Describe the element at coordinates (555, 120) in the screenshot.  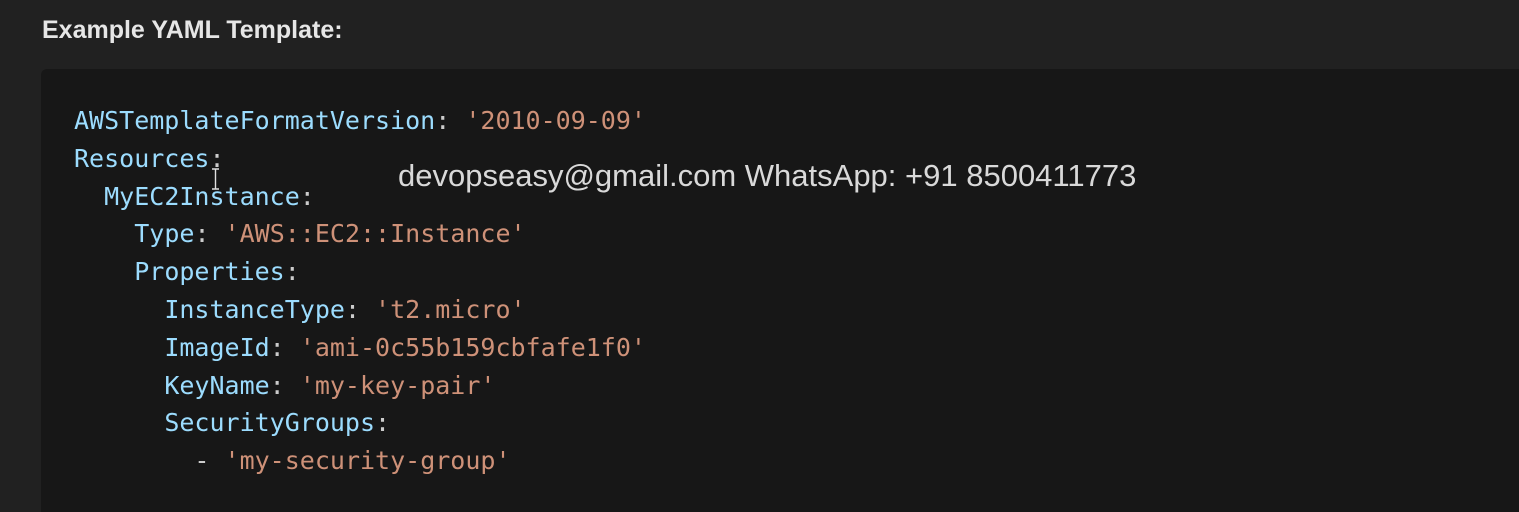
I see `code-value: '2010-09-09'` at that location.